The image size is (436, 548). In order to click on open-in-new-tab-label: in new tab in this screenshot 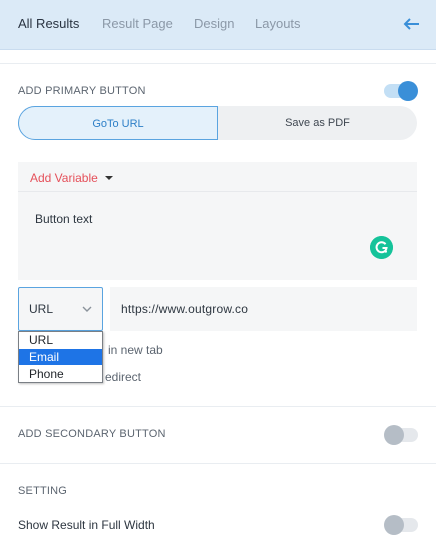, I will do `click(135, 350)`.